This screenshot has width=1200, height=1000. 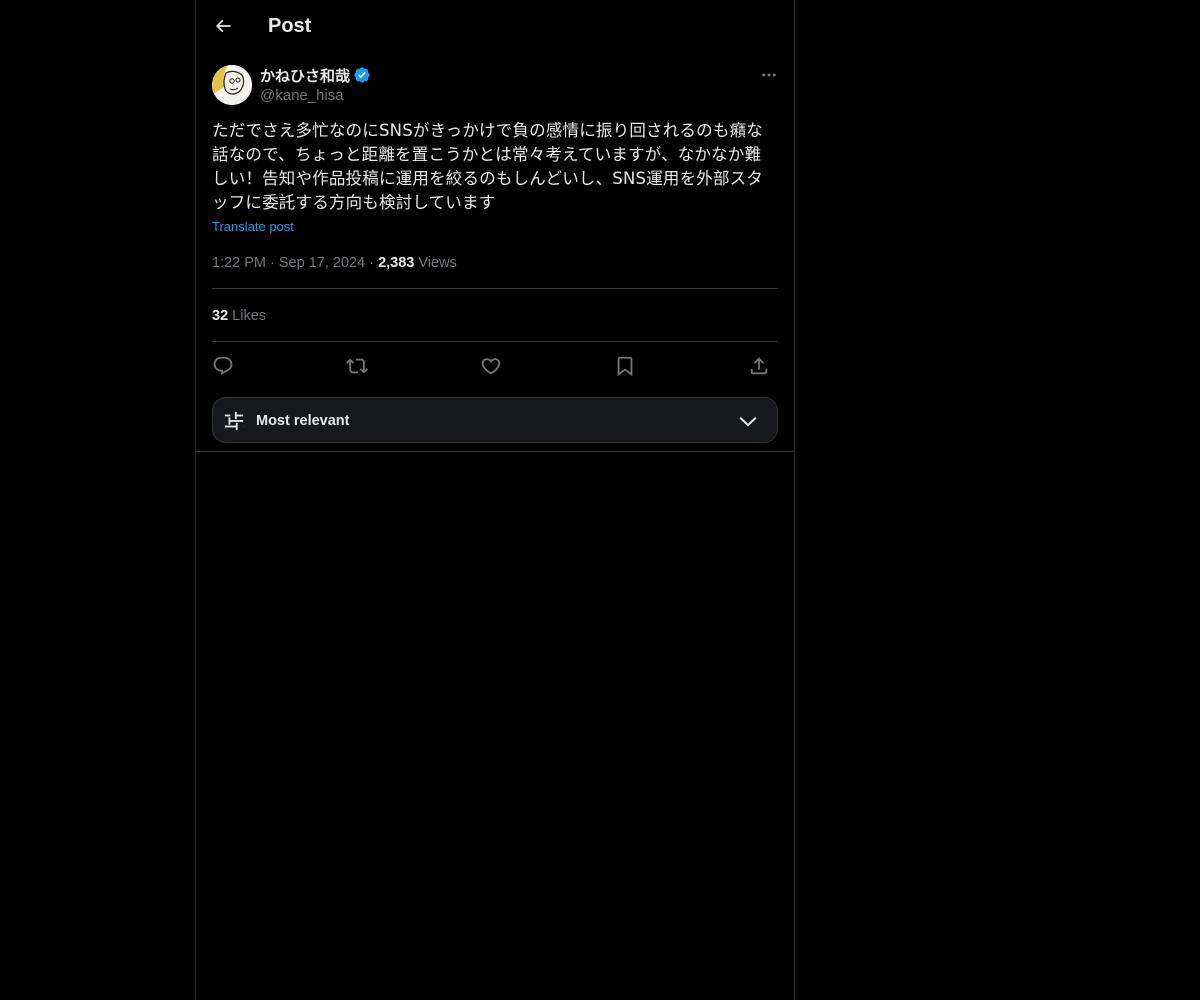 I want to click on author-name: かねひさ和哉, so click(x=305, y=76).